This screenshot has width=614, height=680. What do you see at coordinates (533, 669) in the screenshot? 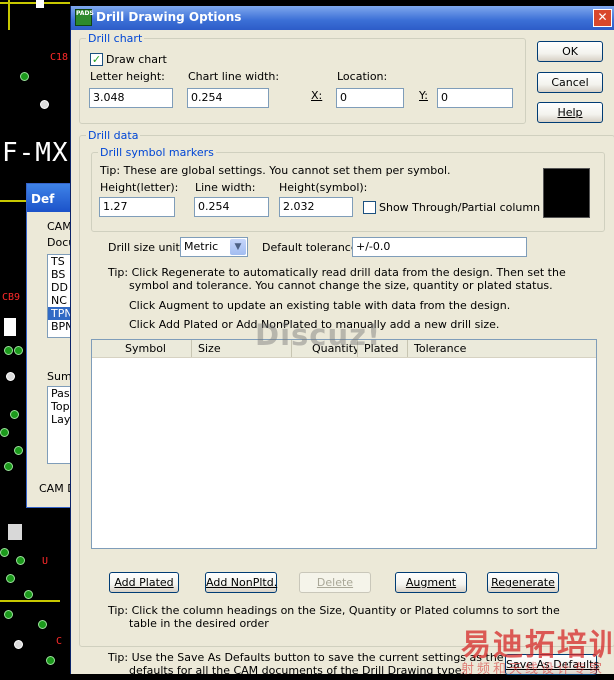
I see `brand-watermark-line-2: 射频和天线设计专家` at bounding box center [533, 669].